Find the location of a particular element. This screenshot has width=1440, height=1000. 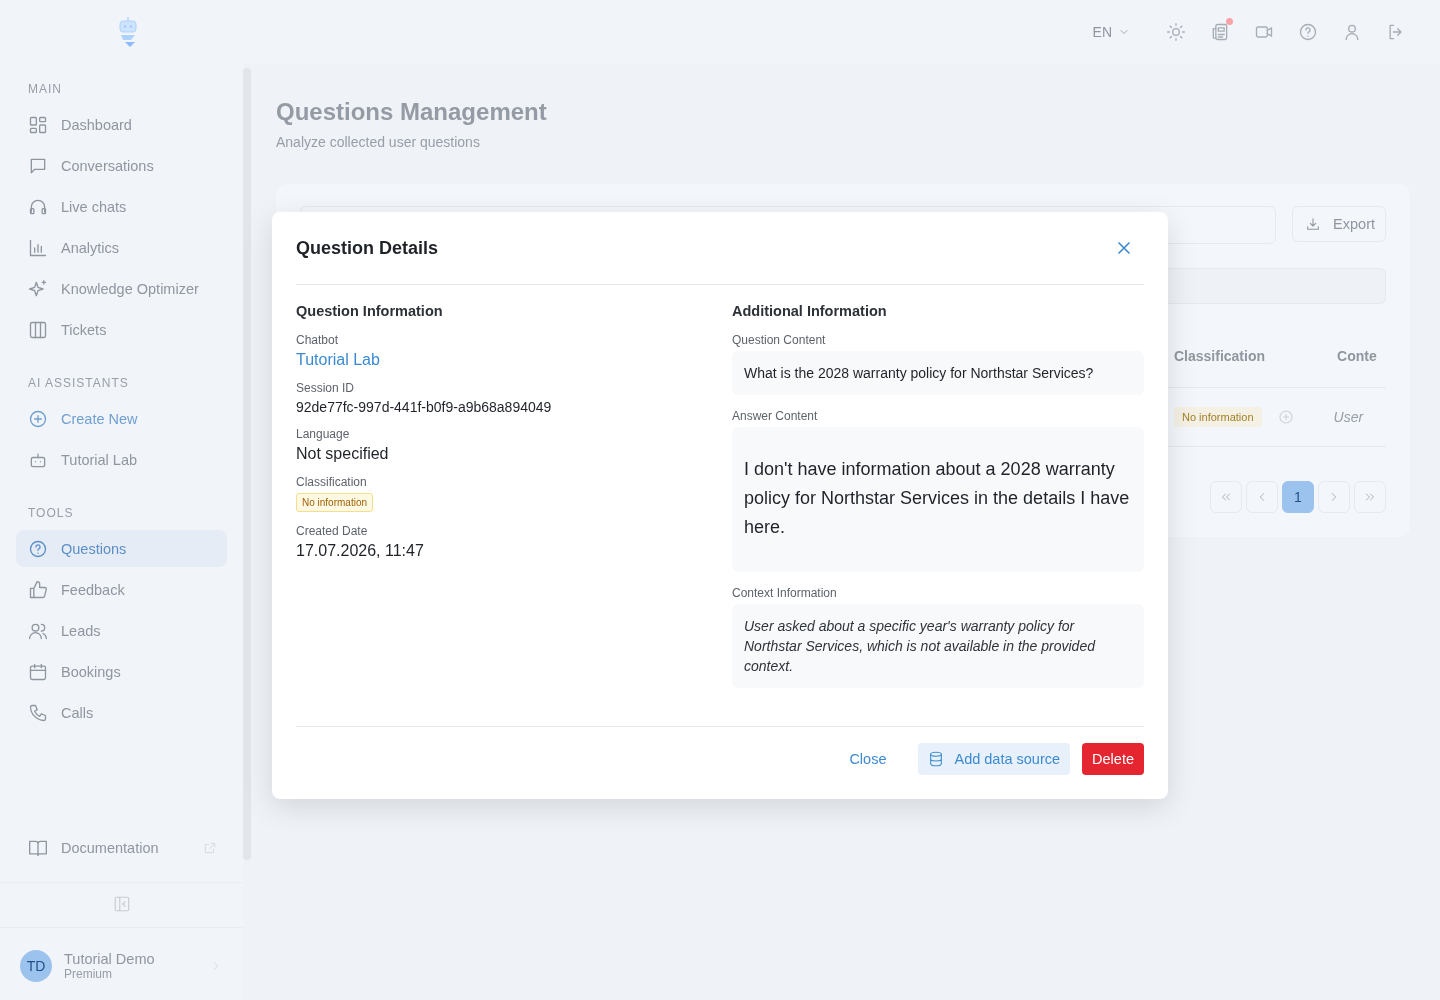

user-name: Tutorial Demo is located at coordinates (110, 959).